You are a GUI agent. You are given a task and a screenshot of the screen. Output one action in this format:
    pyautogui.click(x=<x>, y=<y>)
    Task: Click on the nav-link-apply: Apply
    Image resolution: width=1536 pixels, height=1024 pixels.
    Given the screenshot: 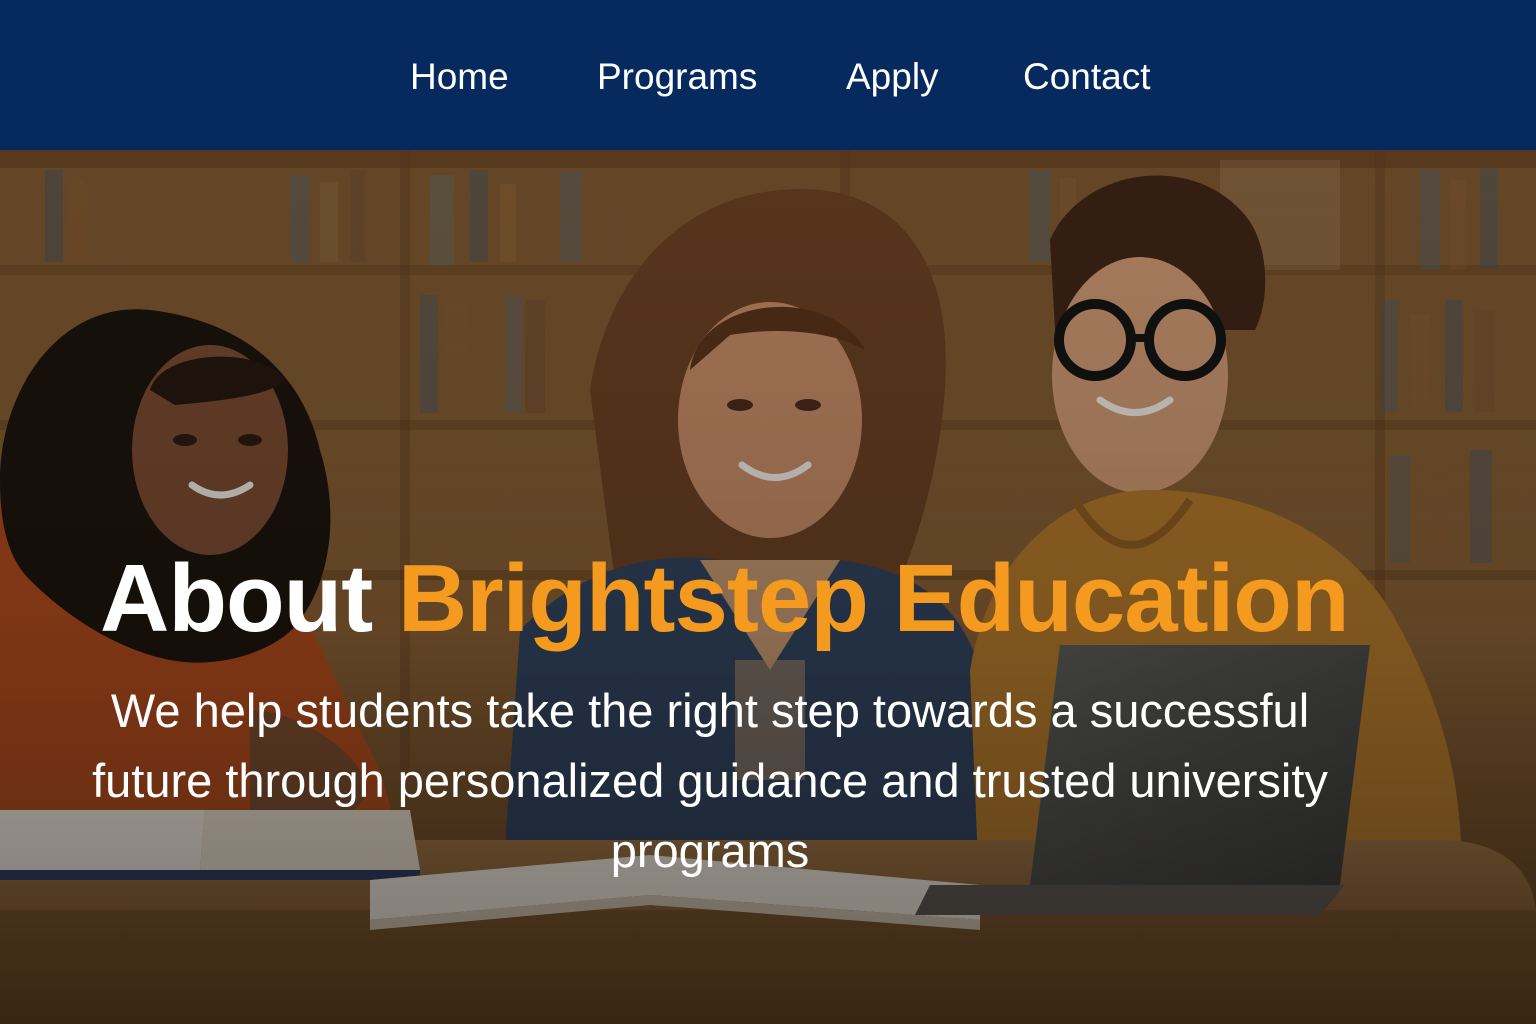 What is the action you would take?
    pyautogui.click(x=892, y=77)
    